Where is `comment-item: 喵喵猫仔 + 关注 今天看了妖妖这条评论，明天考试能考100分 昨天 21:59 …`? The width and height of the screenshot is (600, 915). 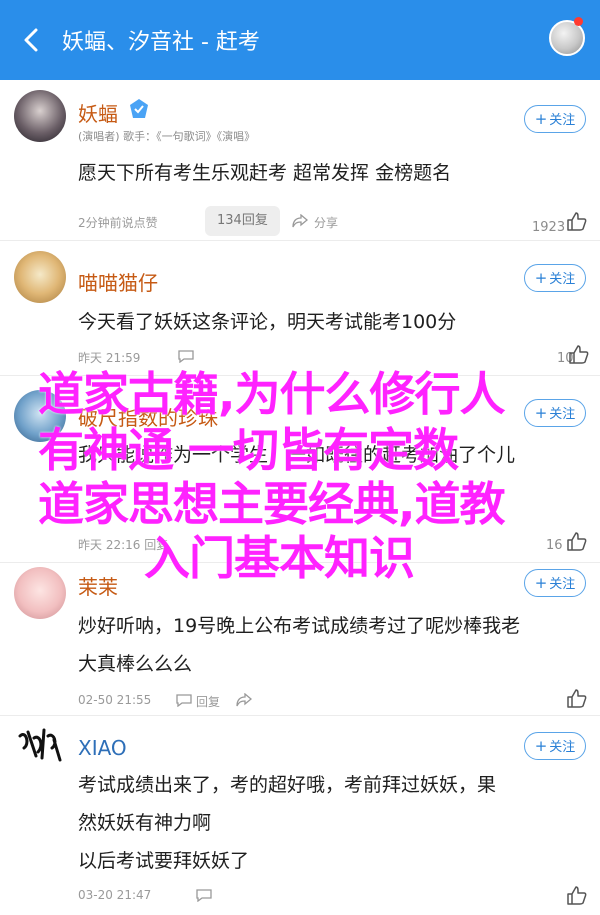 comment-item: 喵喵猫仔 + 关注 今天看了妖妖这条评论，明天考试能考100分 昨天 21:59 … is located at coordinates (300, 308).